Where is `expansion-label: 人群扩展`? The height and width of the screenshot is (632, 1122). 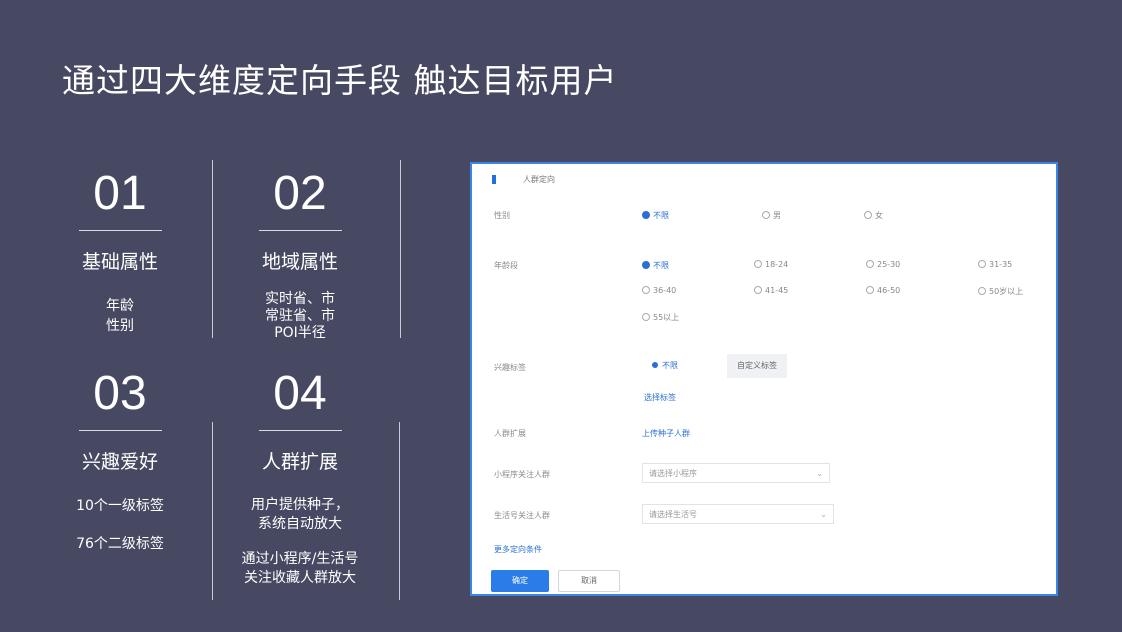
expansion-label: 人群扩展 is located at coordinates (510, 433).